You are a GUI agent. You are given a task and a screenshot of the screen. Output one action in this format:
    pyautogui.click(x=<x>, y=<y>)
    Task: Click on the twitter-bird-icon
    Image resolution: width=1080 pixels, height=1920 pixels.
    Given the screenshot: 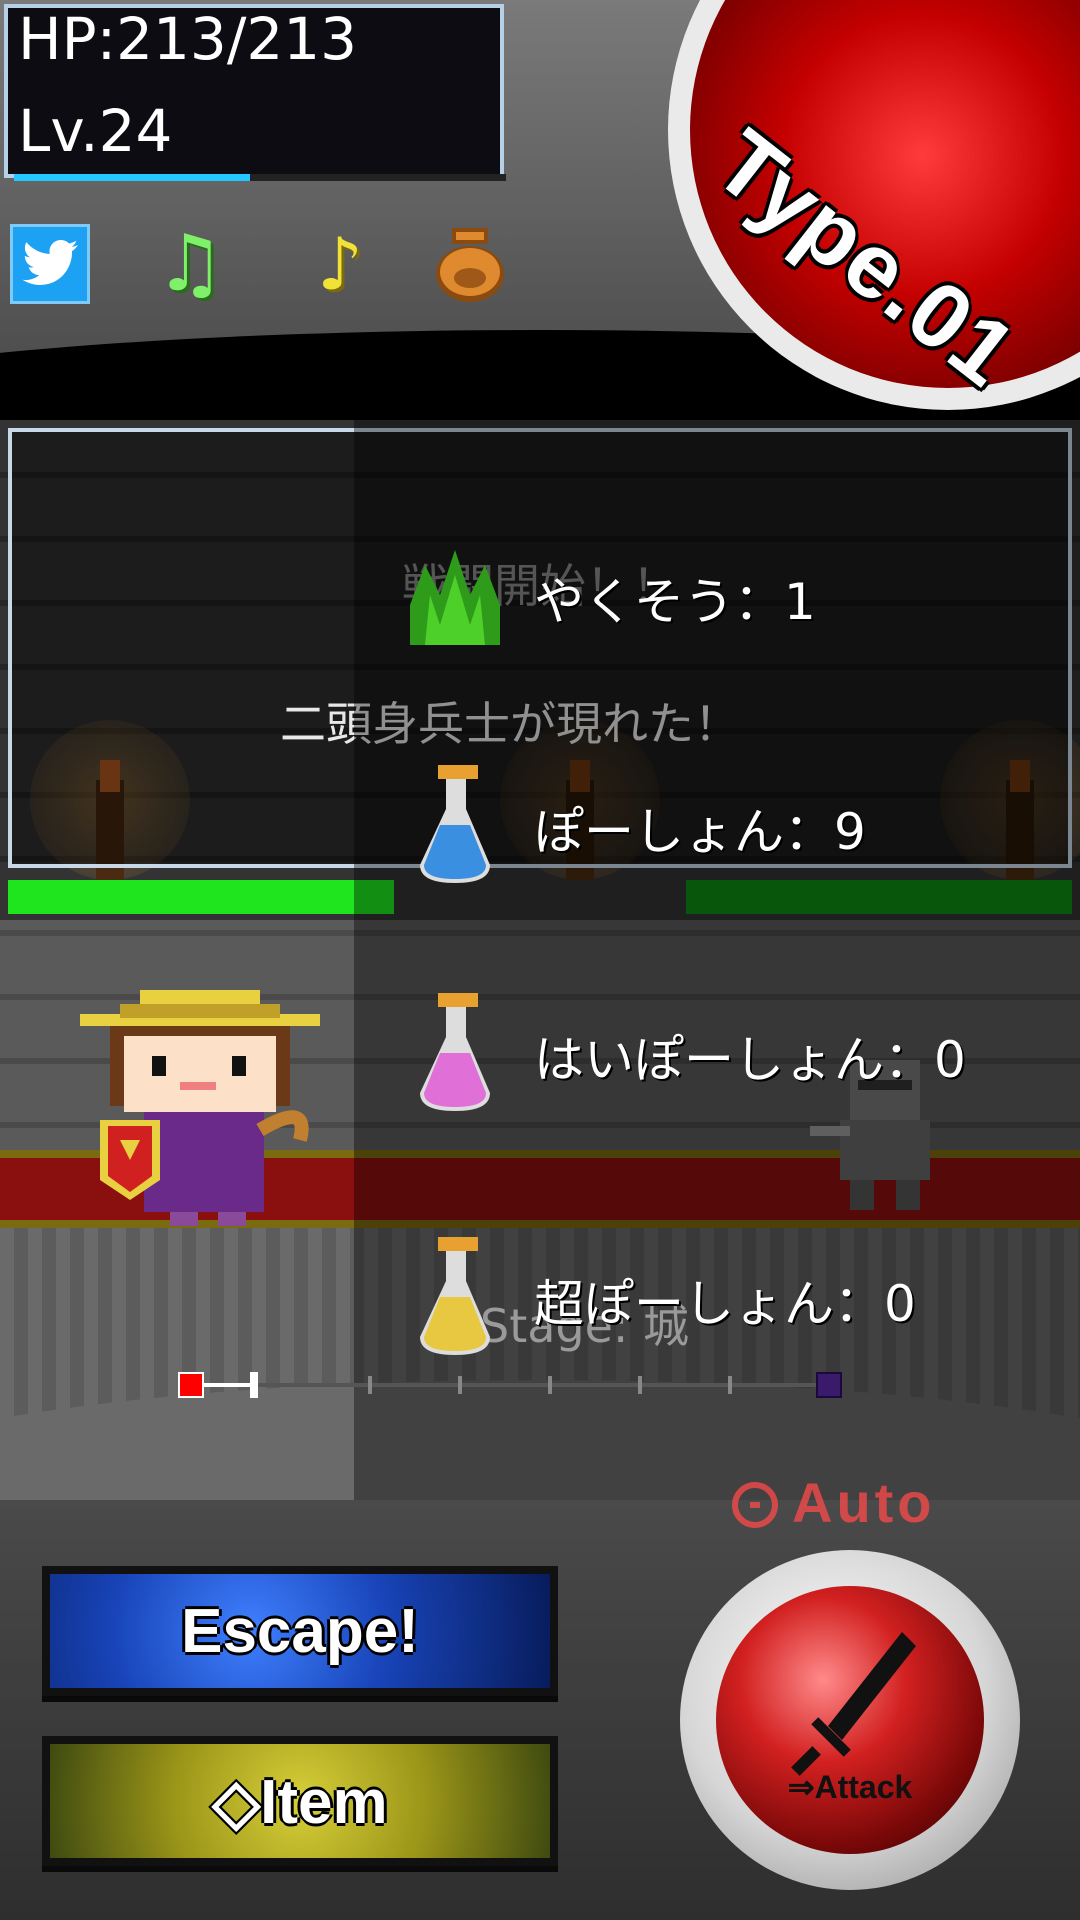 What is the action you would take?
    pyautogui.click(x=50, y=262)
    